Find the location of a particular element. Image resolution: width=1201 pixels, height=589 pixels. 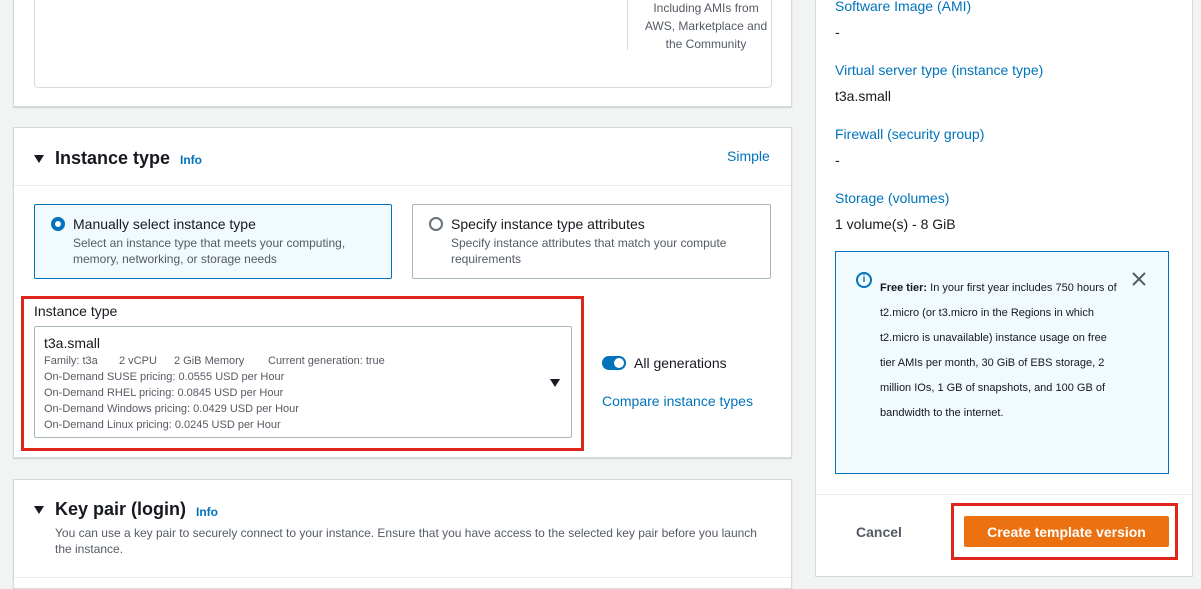

key-pair-info-link: Info is located at coordinates (207, 512).